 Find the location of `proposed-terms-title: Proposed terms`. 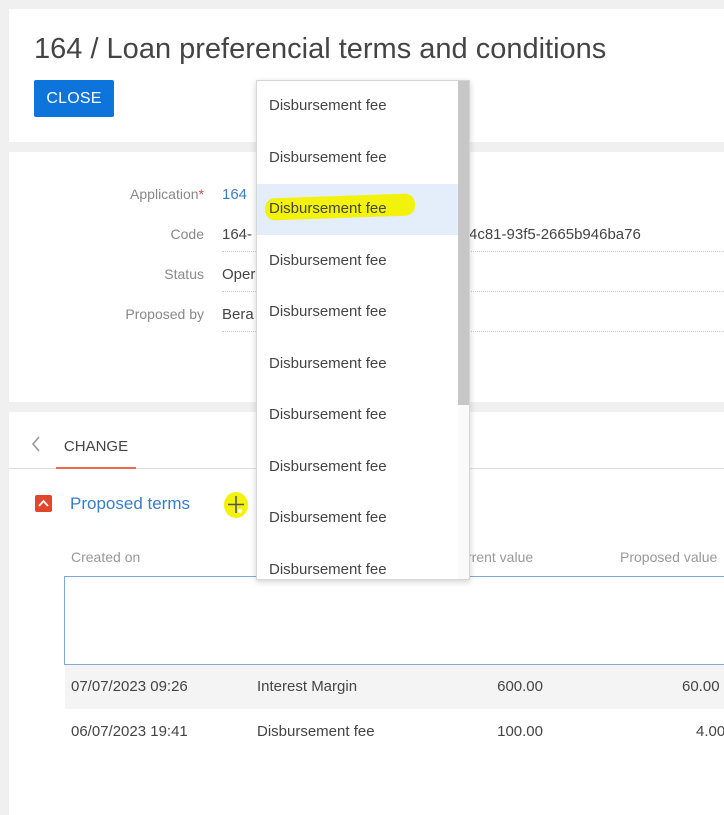

proposed-terms-title: Proposed terms is located at coordinates (130, 503).